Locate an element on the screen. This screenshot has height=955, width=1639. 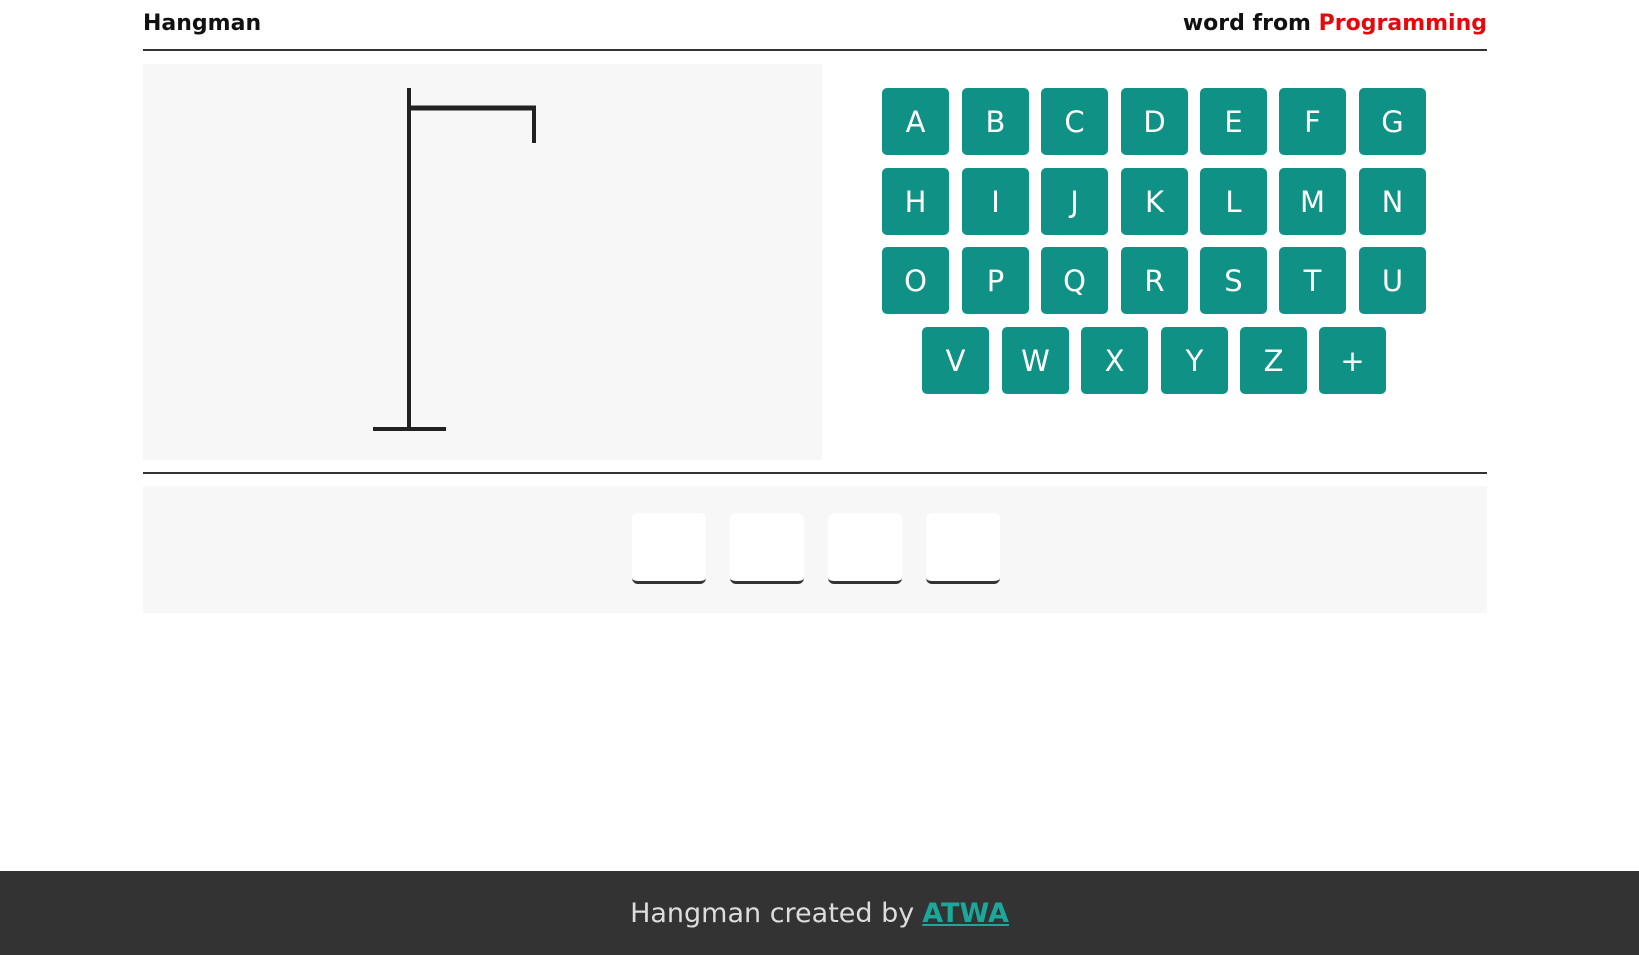
gallows-drawing is located at coordinates (454, 259).